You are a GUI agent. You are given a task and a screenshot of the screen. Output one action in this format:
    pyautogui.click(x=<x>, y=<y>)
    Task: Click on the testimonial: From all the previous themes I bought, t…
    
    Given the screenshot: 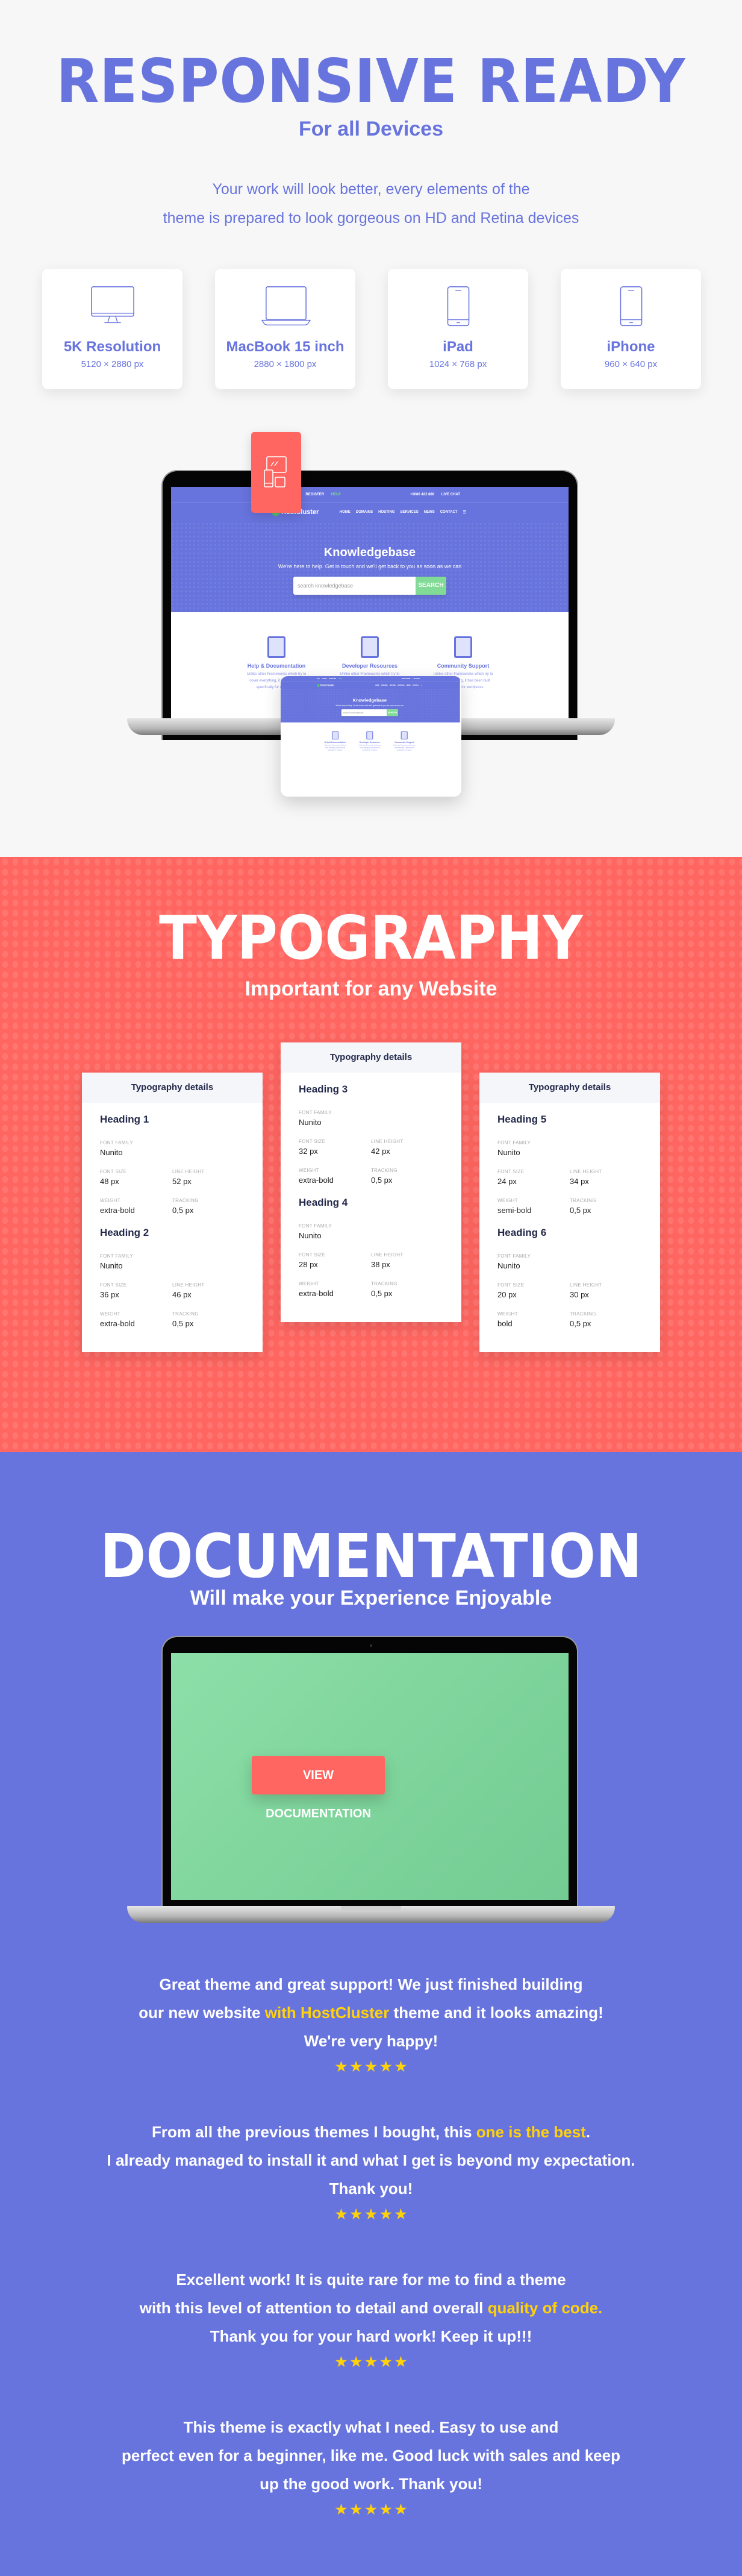 What is the action you would take?
    pyautogui.click(x=371, y=2169)
    